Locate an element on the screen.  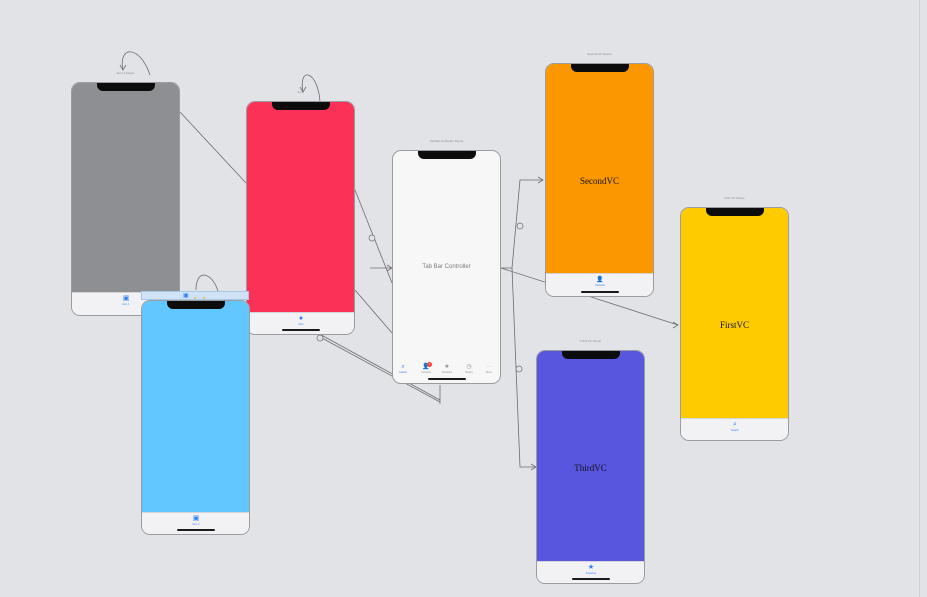
device-frame: ▣ Item 2 is located at coordinates (195, 417).